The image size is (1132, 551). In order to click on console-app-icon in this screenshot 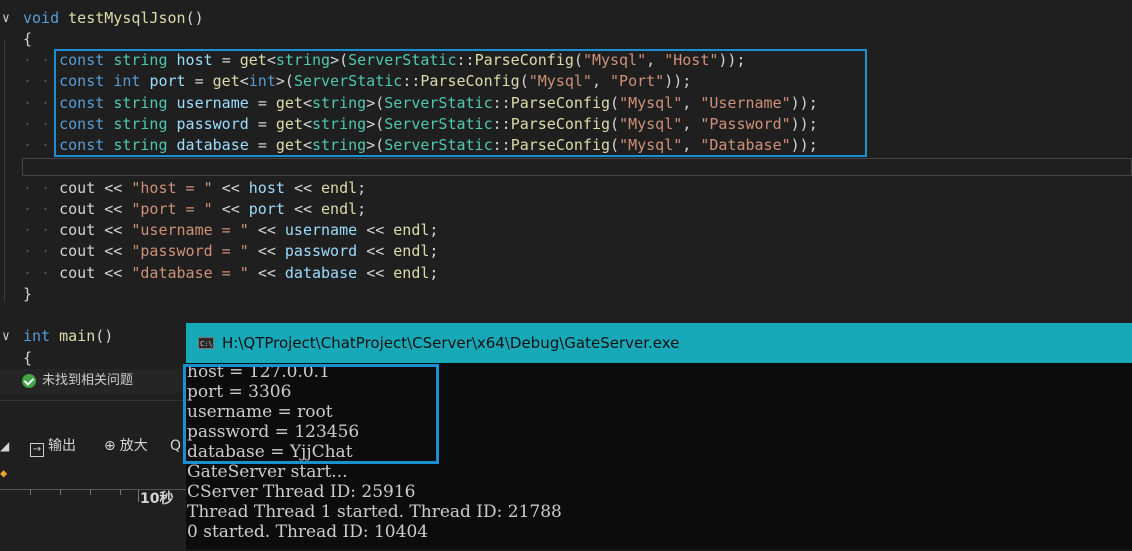, I will do `click(206, 344)`.